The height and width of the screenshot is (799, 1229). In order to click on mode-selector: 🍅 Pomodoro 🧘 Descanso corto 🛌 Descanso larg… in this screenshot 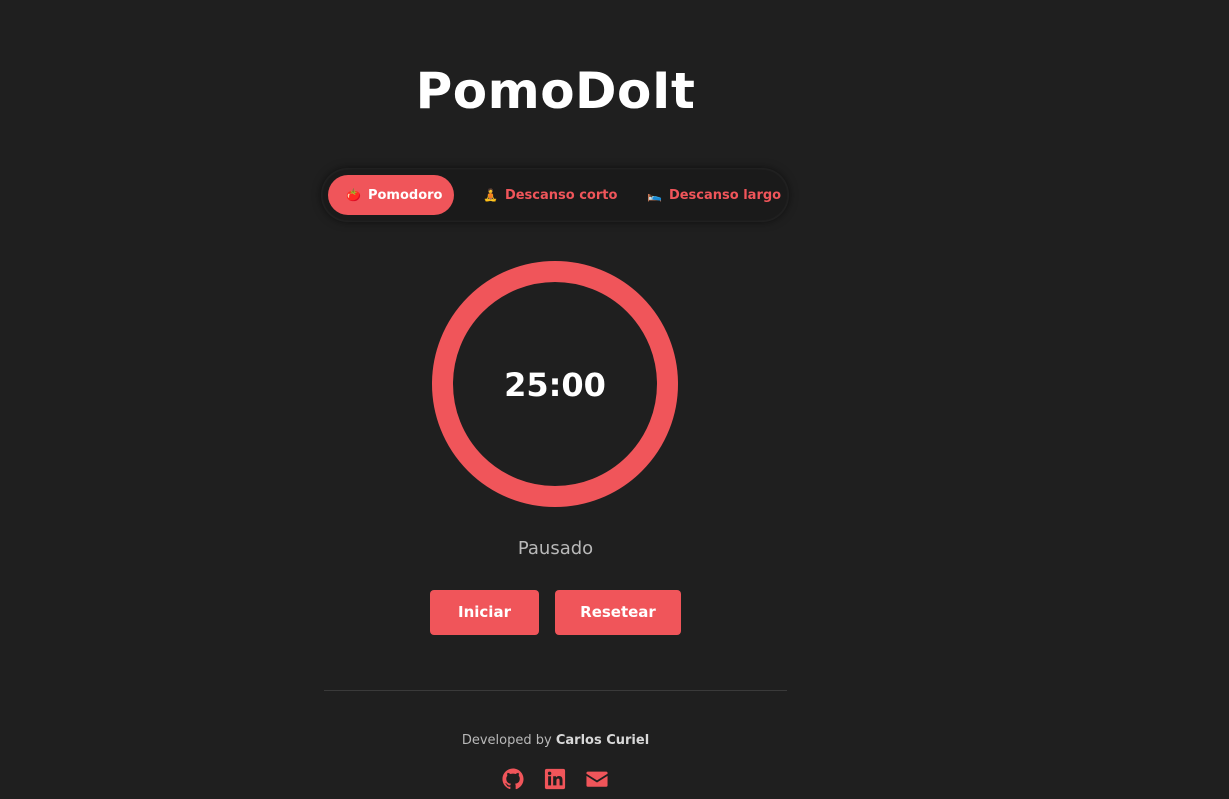, I will do `click(555, 195)`.